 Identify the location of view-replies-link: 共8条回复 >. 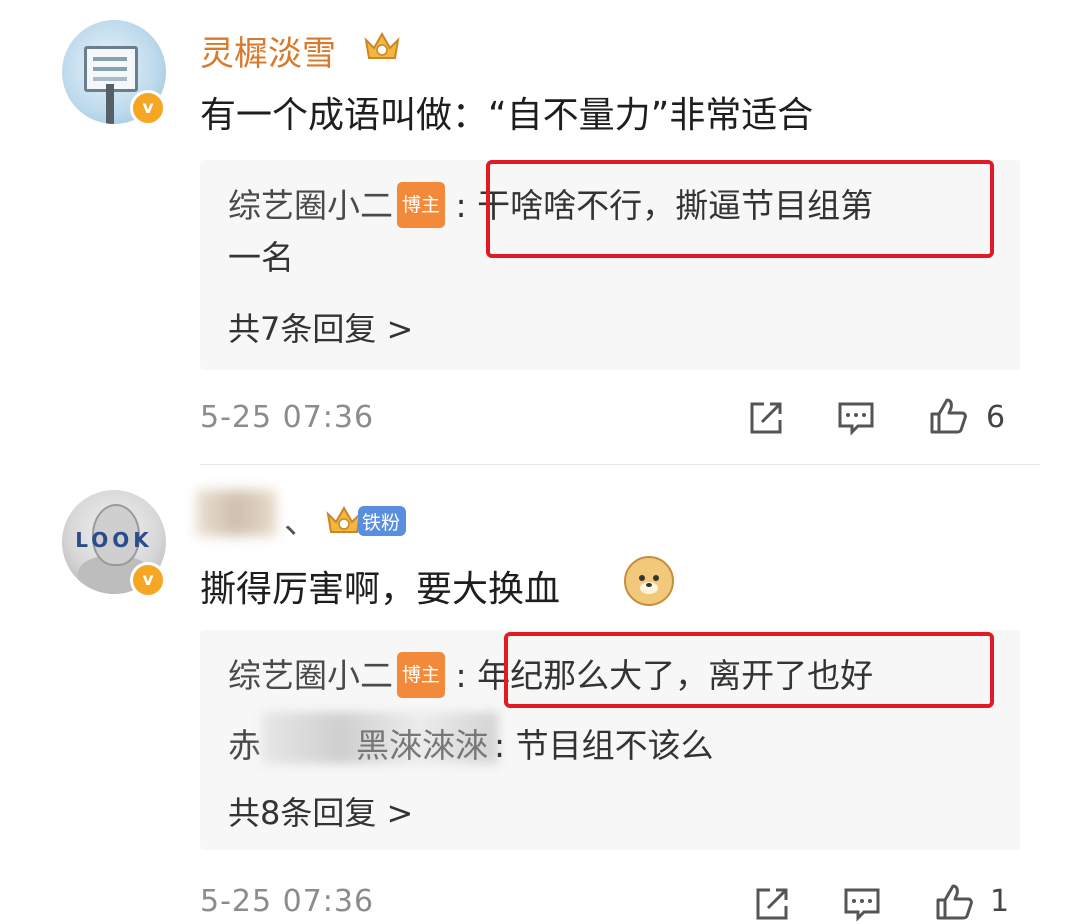
(320, 811).